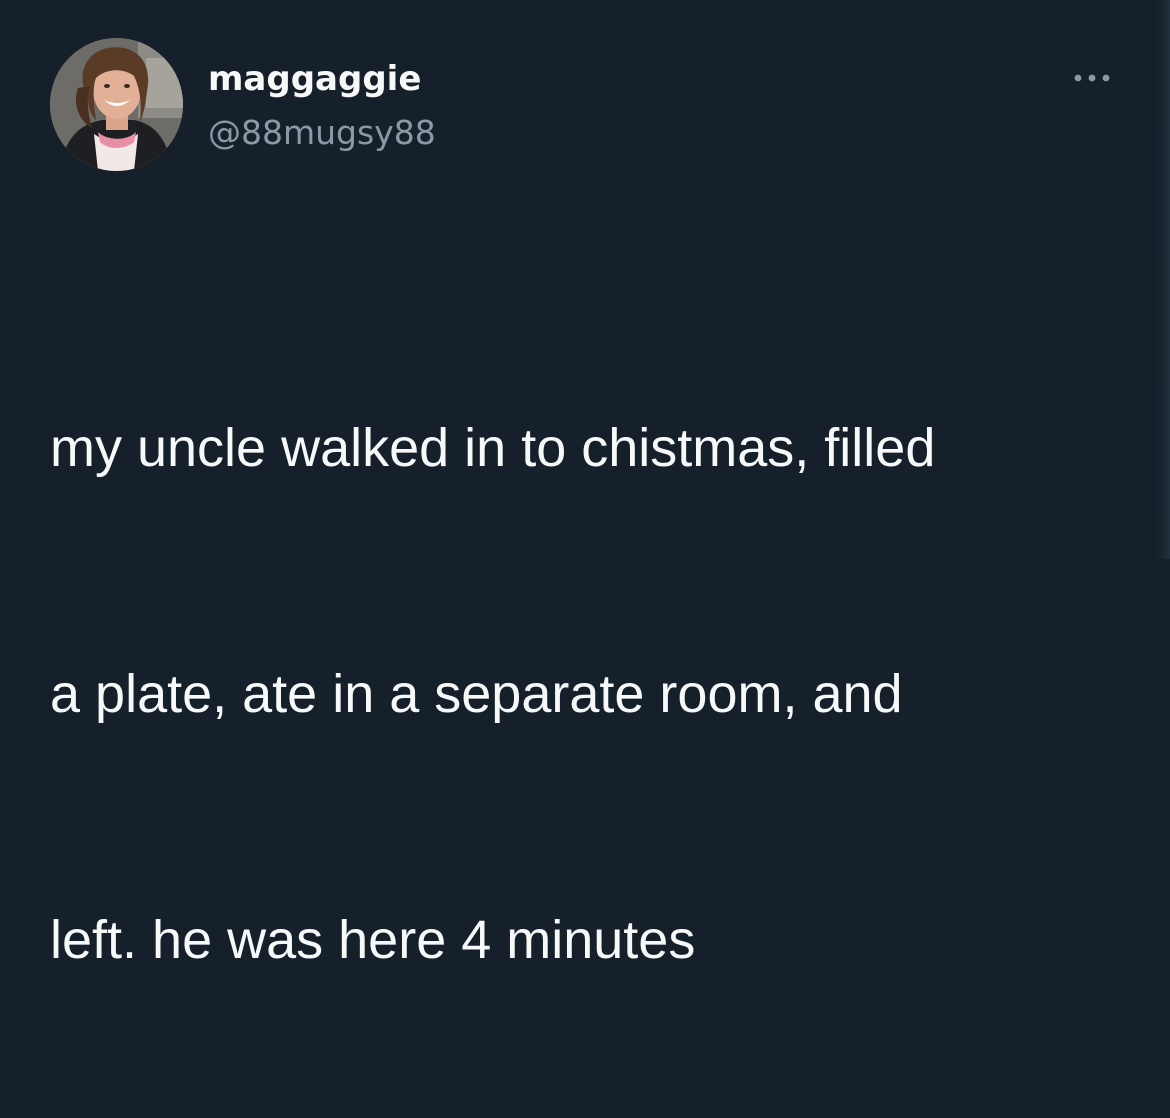 This screenshot has width=1170, height=1118. Describe the element at coordinates (314, 79) in the screenshot. I see `display-name: maggaggie` at that location.